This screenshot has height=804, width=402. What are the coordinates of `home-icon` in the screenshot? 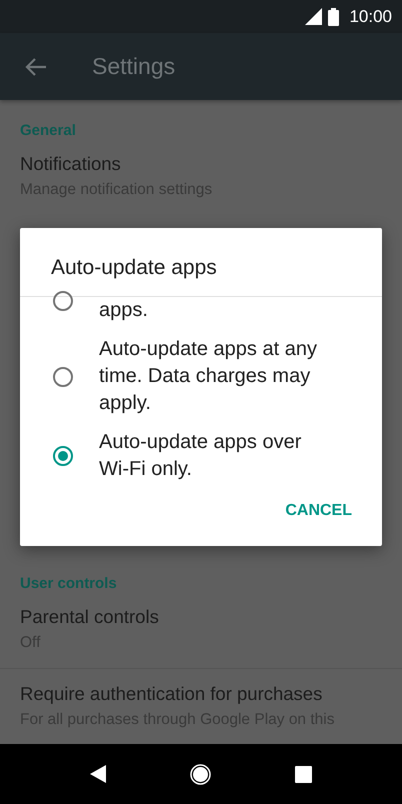 It's located at (200, 774).